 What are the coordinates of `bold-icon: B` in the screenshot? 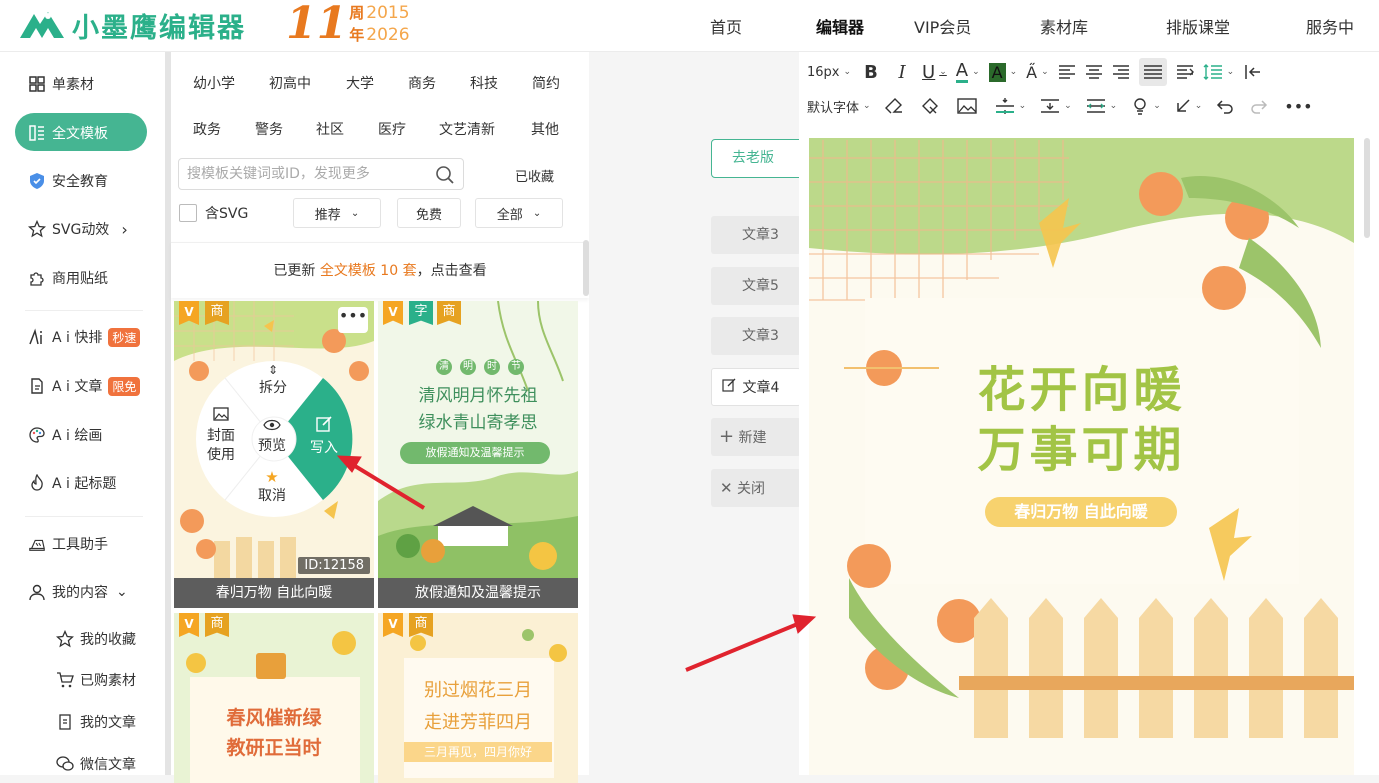 It's located at (871, 72).